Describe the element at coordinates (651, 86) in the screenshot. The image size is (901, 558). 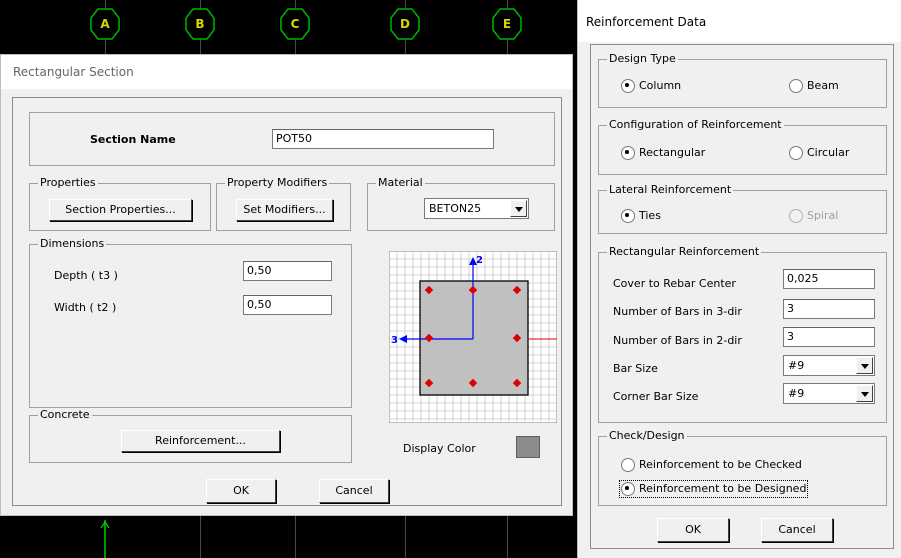
I see `radio-column: Column` at that location.